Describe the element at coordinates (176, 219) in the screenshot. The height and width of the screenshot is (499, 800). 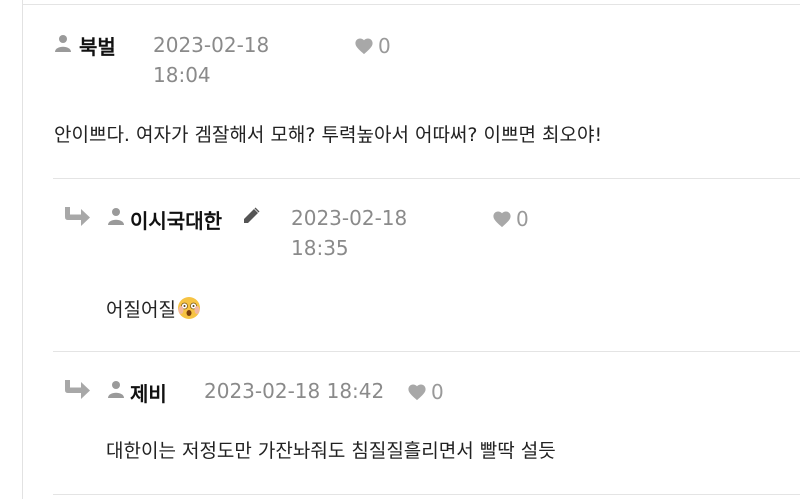
I see `comment-author: 이시국대한` at that location.